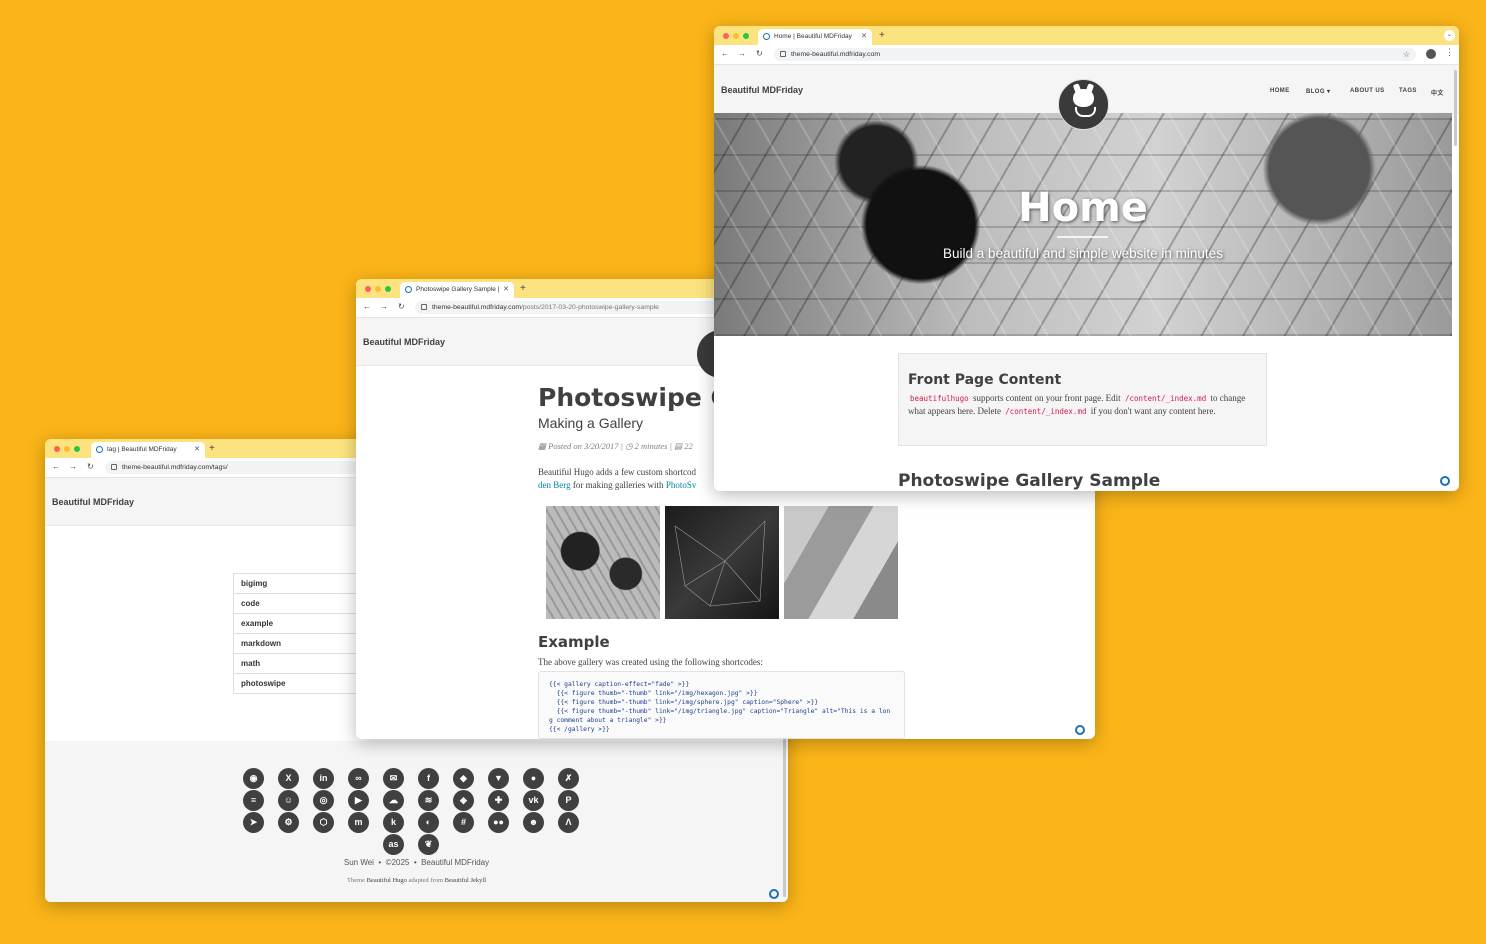 The height and width of the screenshot is (944, 1486). What do you see at coordinates (455, 862) in the screenshot?
I see `footer-site-link: Beautiful MDFriday` at bounding box center [455, 862].